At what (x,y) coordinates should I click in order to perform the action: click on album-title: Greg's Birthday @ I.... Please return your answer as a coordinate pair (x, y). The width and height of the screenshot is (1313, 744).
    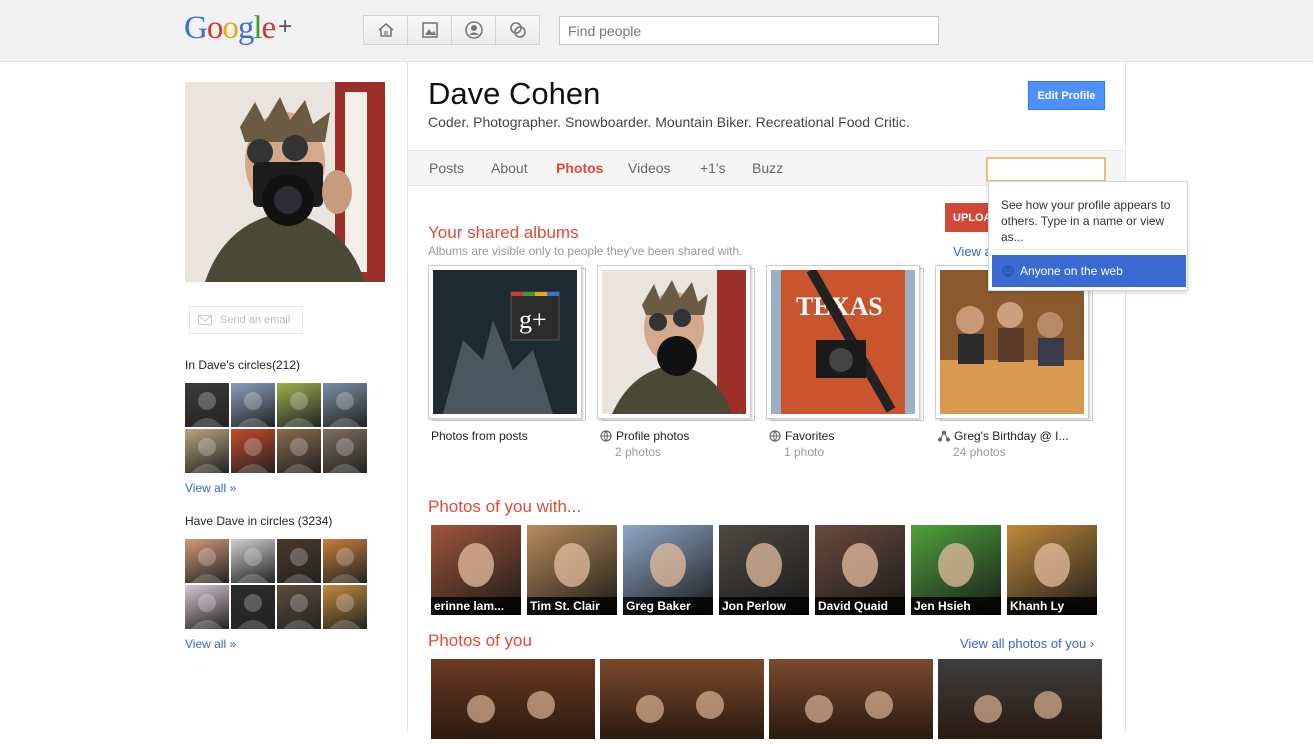
    Looking at the image, I should click on (1011, 436).